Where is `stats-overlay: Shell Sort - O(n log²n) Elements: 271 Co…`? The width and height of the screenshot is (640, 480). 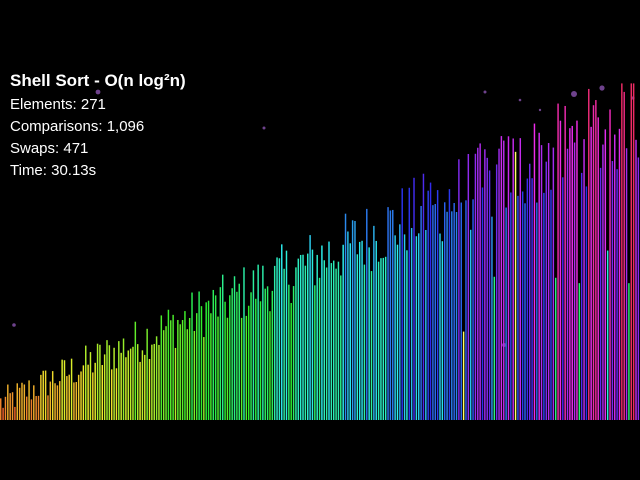
stats-overlay: Shell Sort - O(n log²n) Elements: 271 Co… is located at coordinates (98, 125).